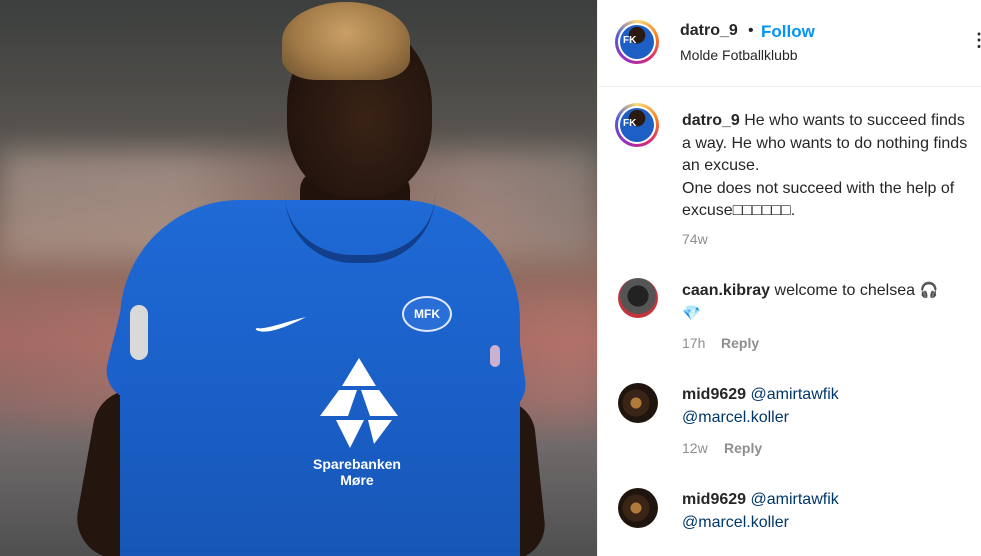  I want to click on author-avatar: FK, so click(637, 42).